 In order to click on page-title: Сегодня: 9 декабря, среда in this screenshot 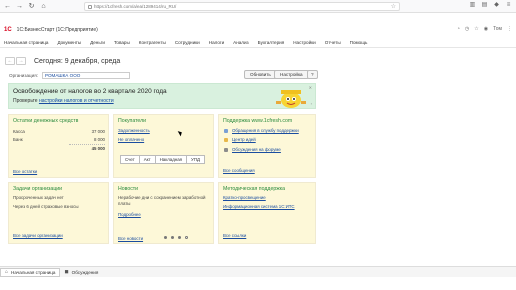, I will do `click(77, 61)`.